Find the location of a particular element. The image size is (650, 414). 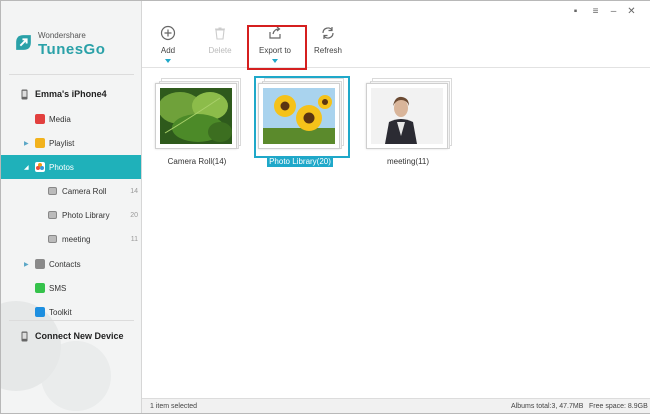

photos-icon is located at coordinates (40, 167).